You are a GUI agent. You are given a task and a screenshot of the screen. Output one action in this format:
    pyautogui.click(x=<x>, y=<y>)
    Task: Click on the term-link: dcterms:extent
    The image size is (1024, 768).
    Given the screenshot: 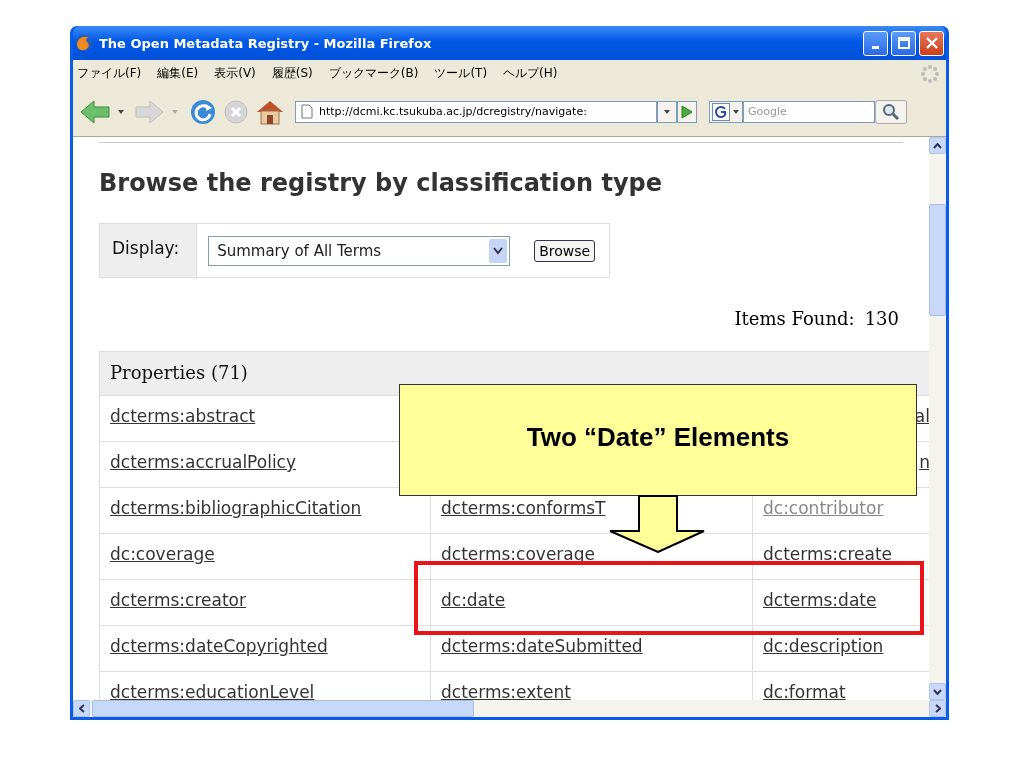 What is the action you would take?
    pyautogui.click(x=506, y=691)
    